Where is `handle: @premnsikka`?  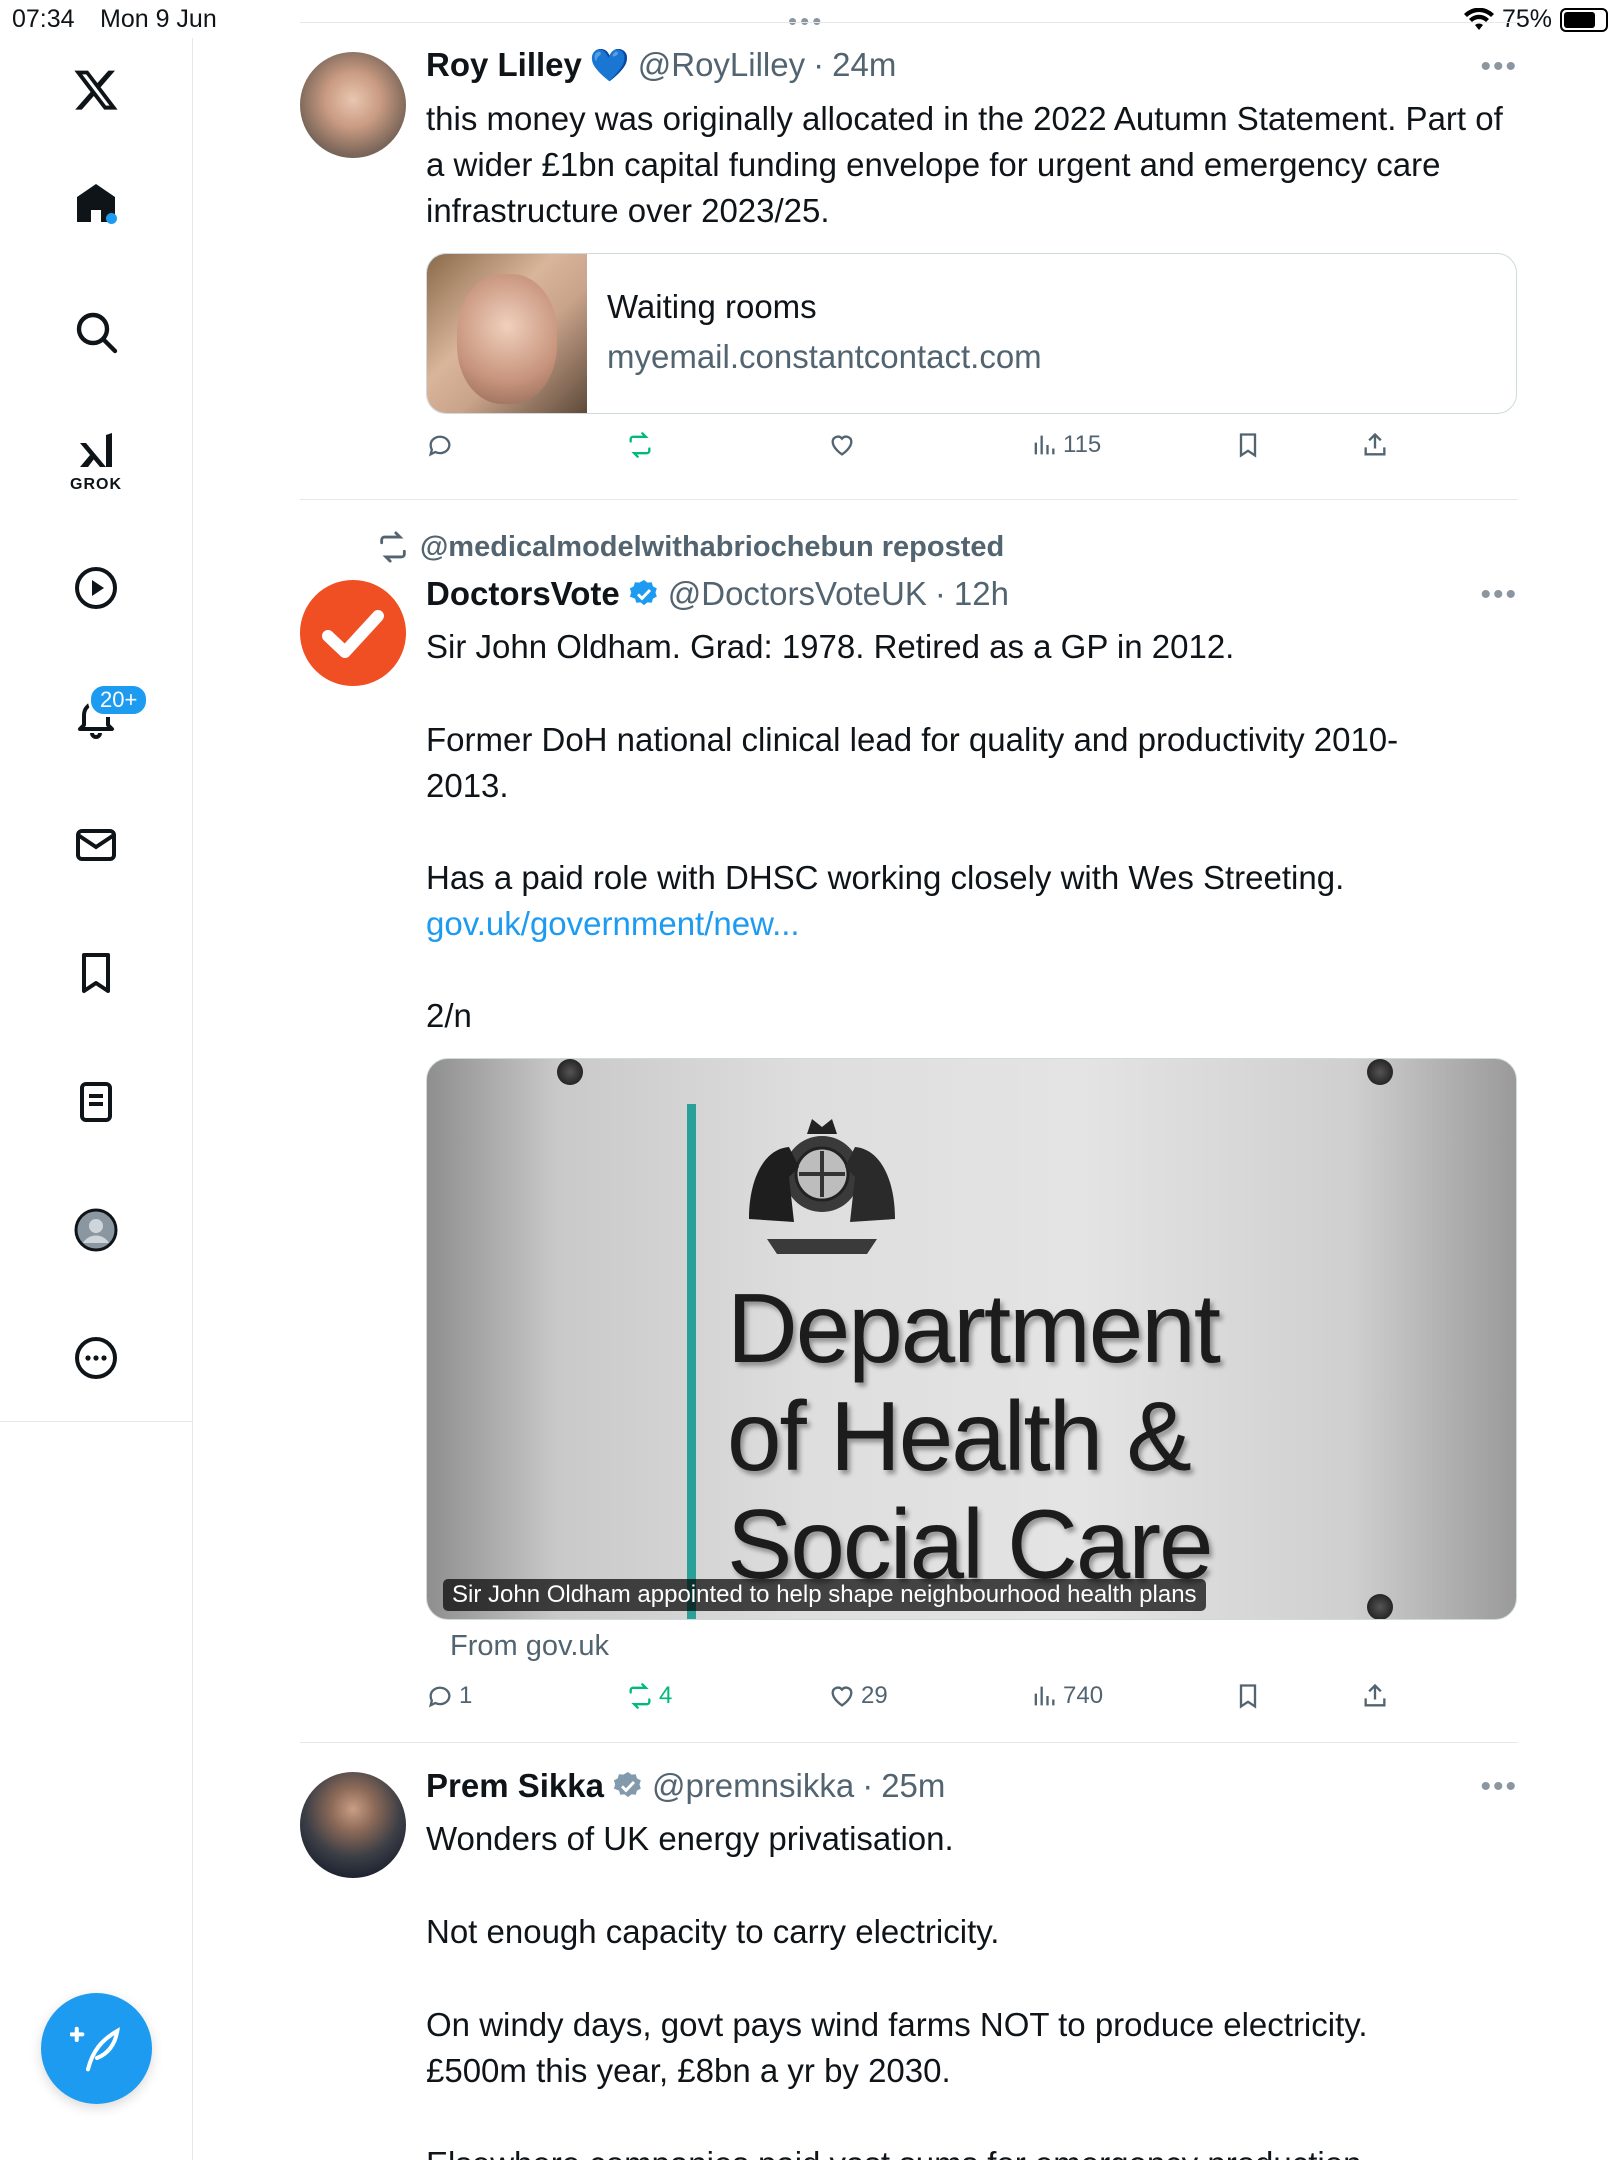 handle: @premnsikka is located at coordinates (753, 1786).